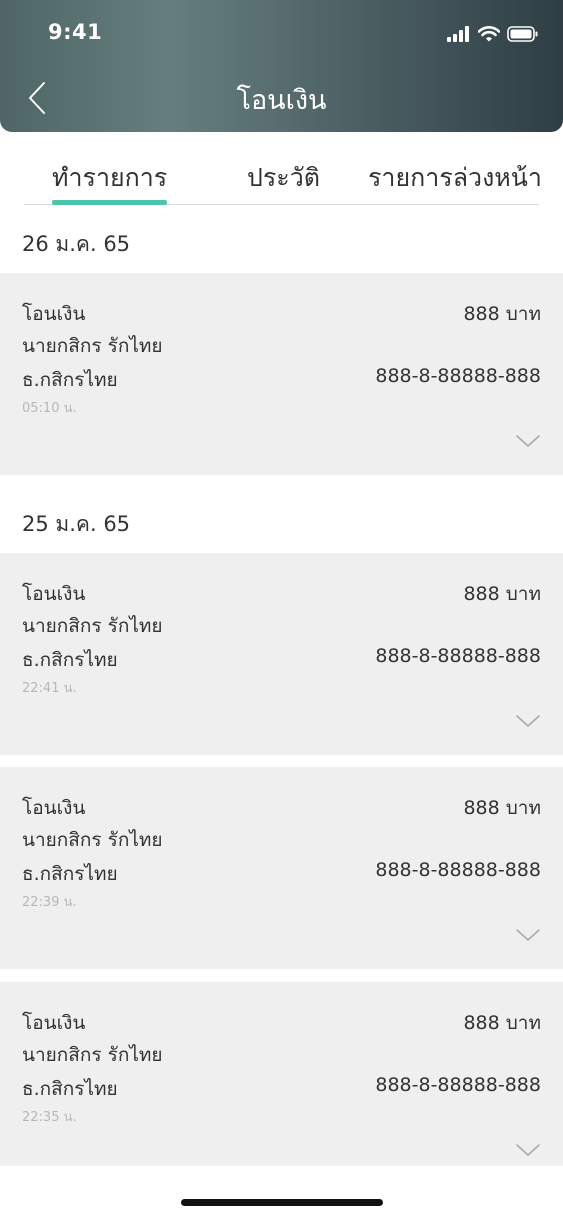 The height and width of the screenshot is (1218, 563). Describe the element at coordinates (49, 408) in the screenshot. I see `transaction-time: 05:10 น.` at that location.